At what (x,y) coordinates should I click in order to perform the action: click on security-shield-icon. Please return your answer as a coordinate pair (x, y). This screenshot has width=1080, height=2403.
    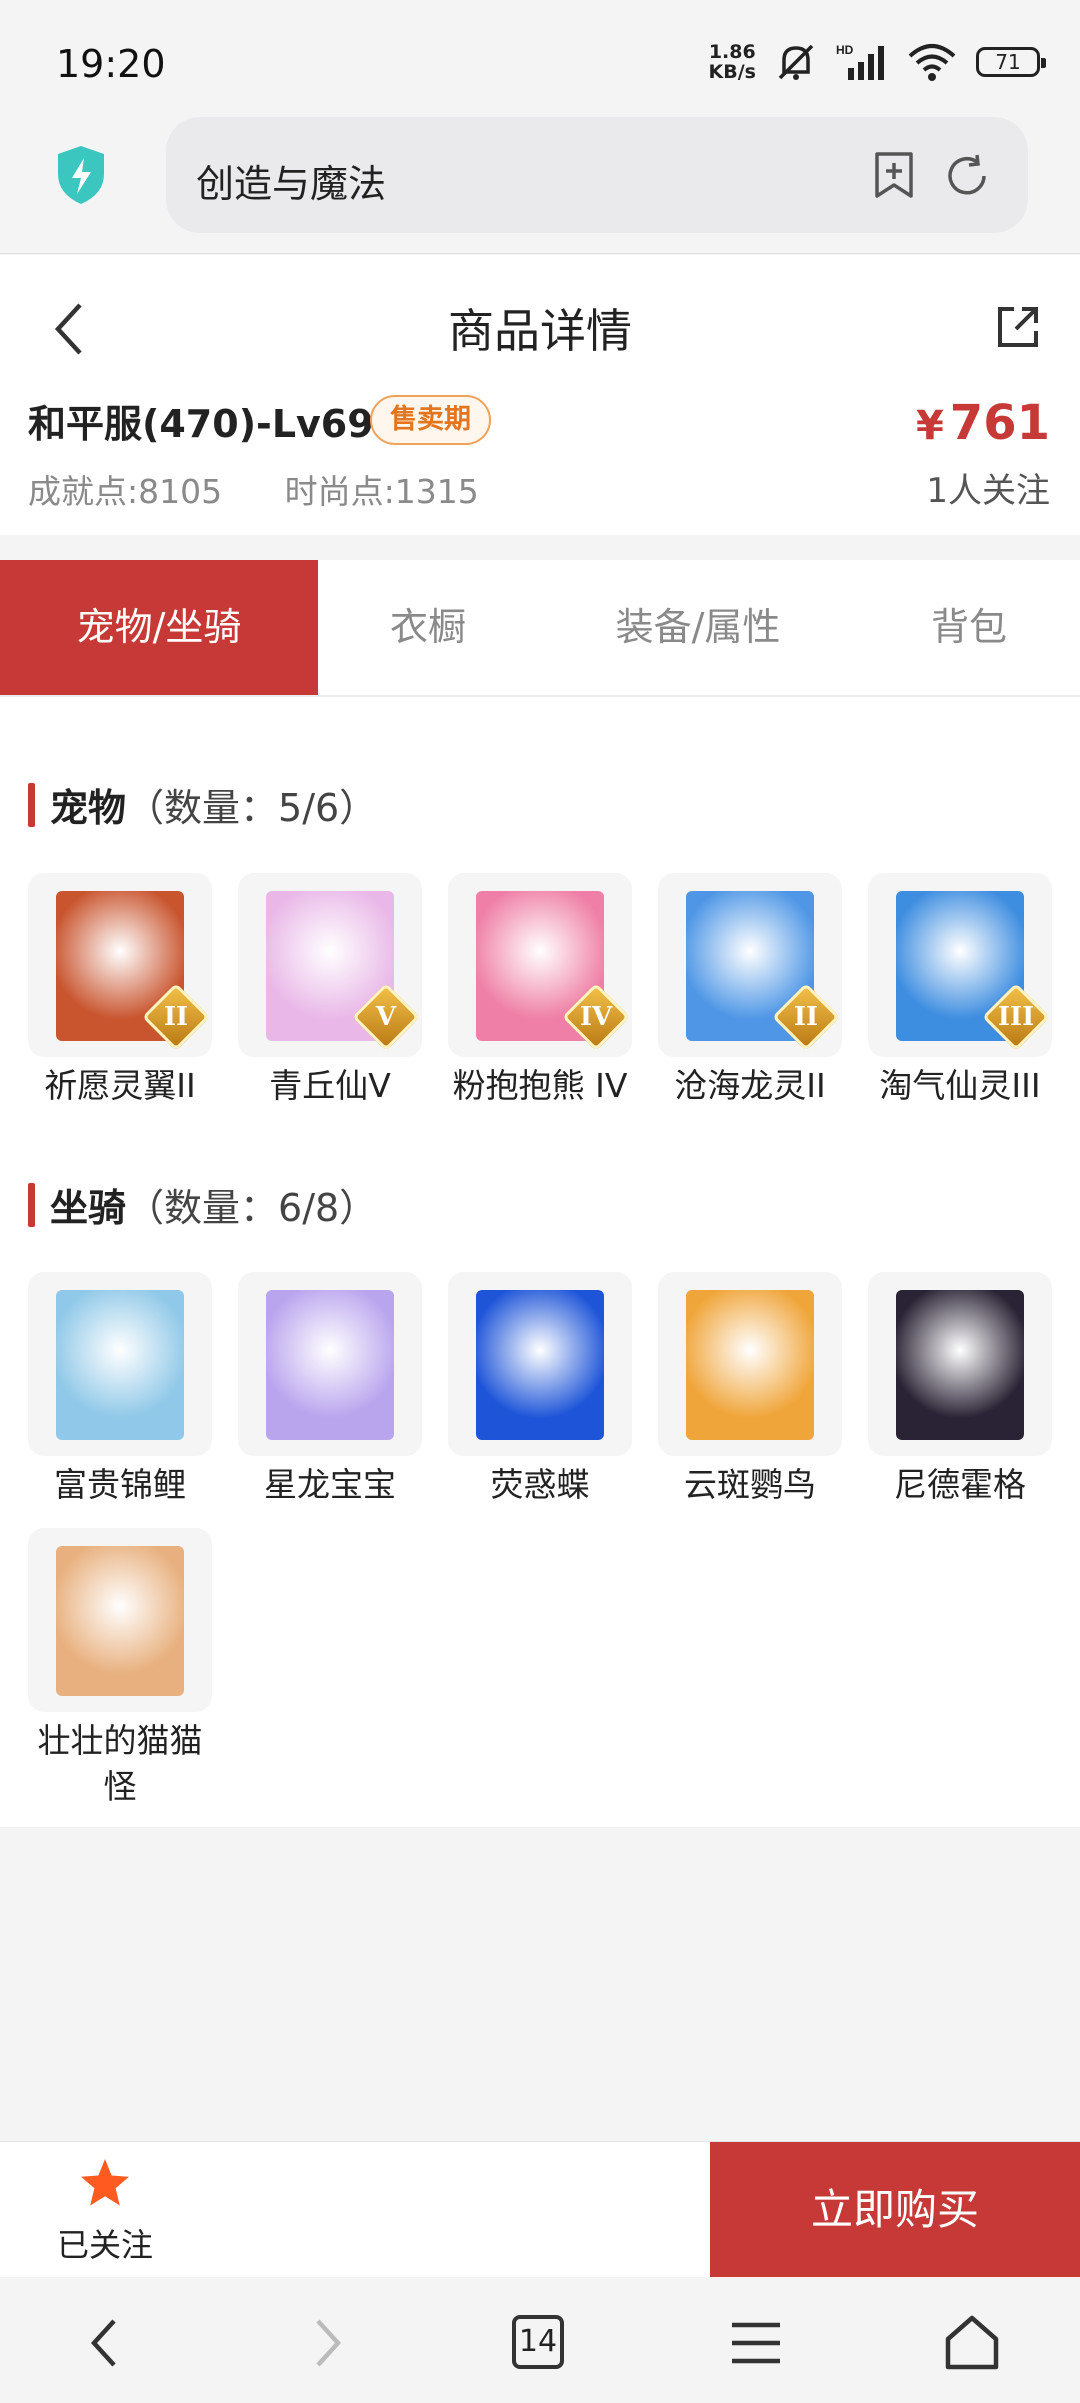
    Looking at the image, I should click on (81, 175).